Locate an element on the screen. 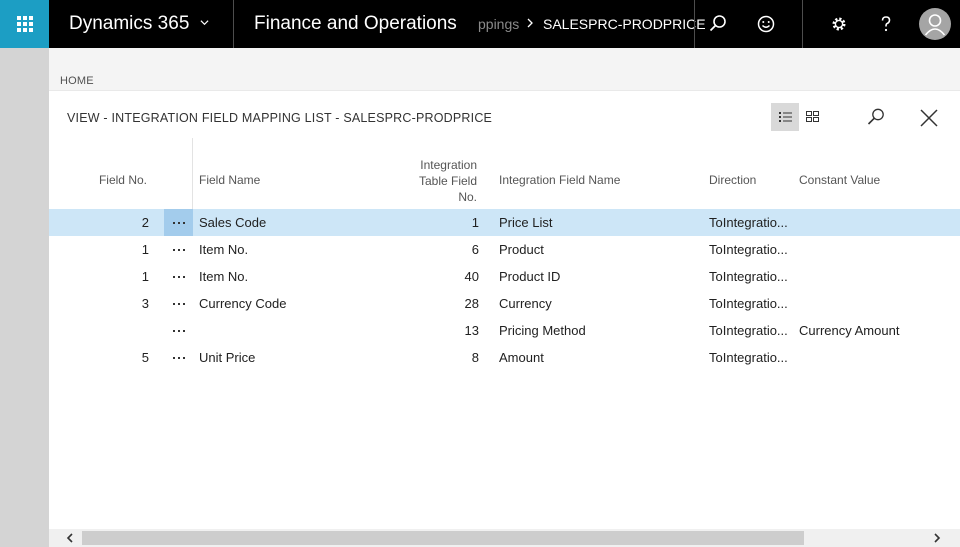 Image resolution: width=960 pixels, height=547 pixels. header-field-name: Field Name is located at coordinates (229, 180).